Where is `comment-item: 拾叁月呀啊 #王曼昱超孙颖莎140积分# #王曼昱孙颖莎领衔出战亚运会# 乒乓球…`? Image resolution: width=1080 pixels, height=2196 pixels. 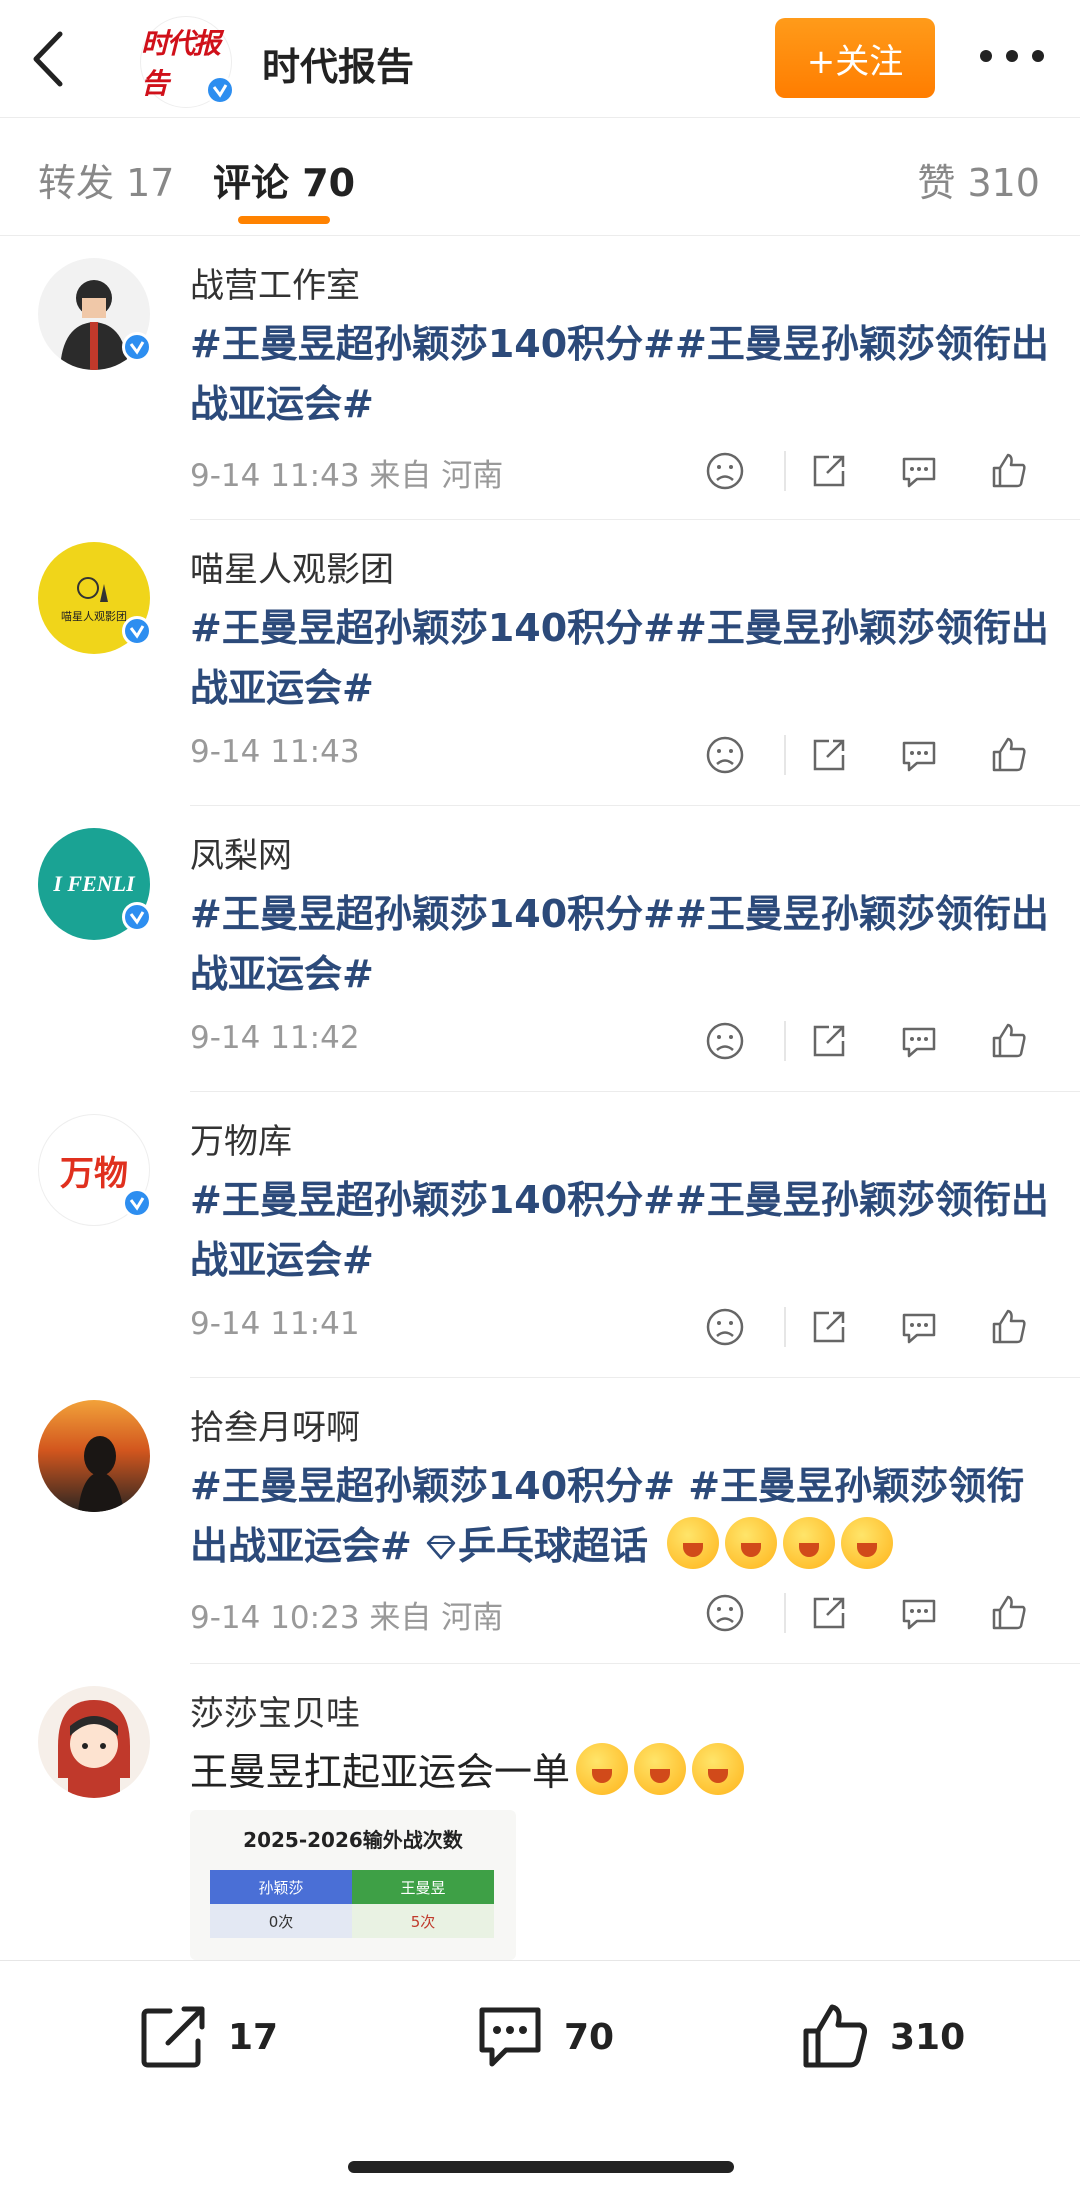
comment-item: 拾叁月呀啊 #王曼昱超孙颖莎140积分# #王曼昱孙颖莎领衔出战亚运会# 乒乓球… is located at coordinates (540, 1521).